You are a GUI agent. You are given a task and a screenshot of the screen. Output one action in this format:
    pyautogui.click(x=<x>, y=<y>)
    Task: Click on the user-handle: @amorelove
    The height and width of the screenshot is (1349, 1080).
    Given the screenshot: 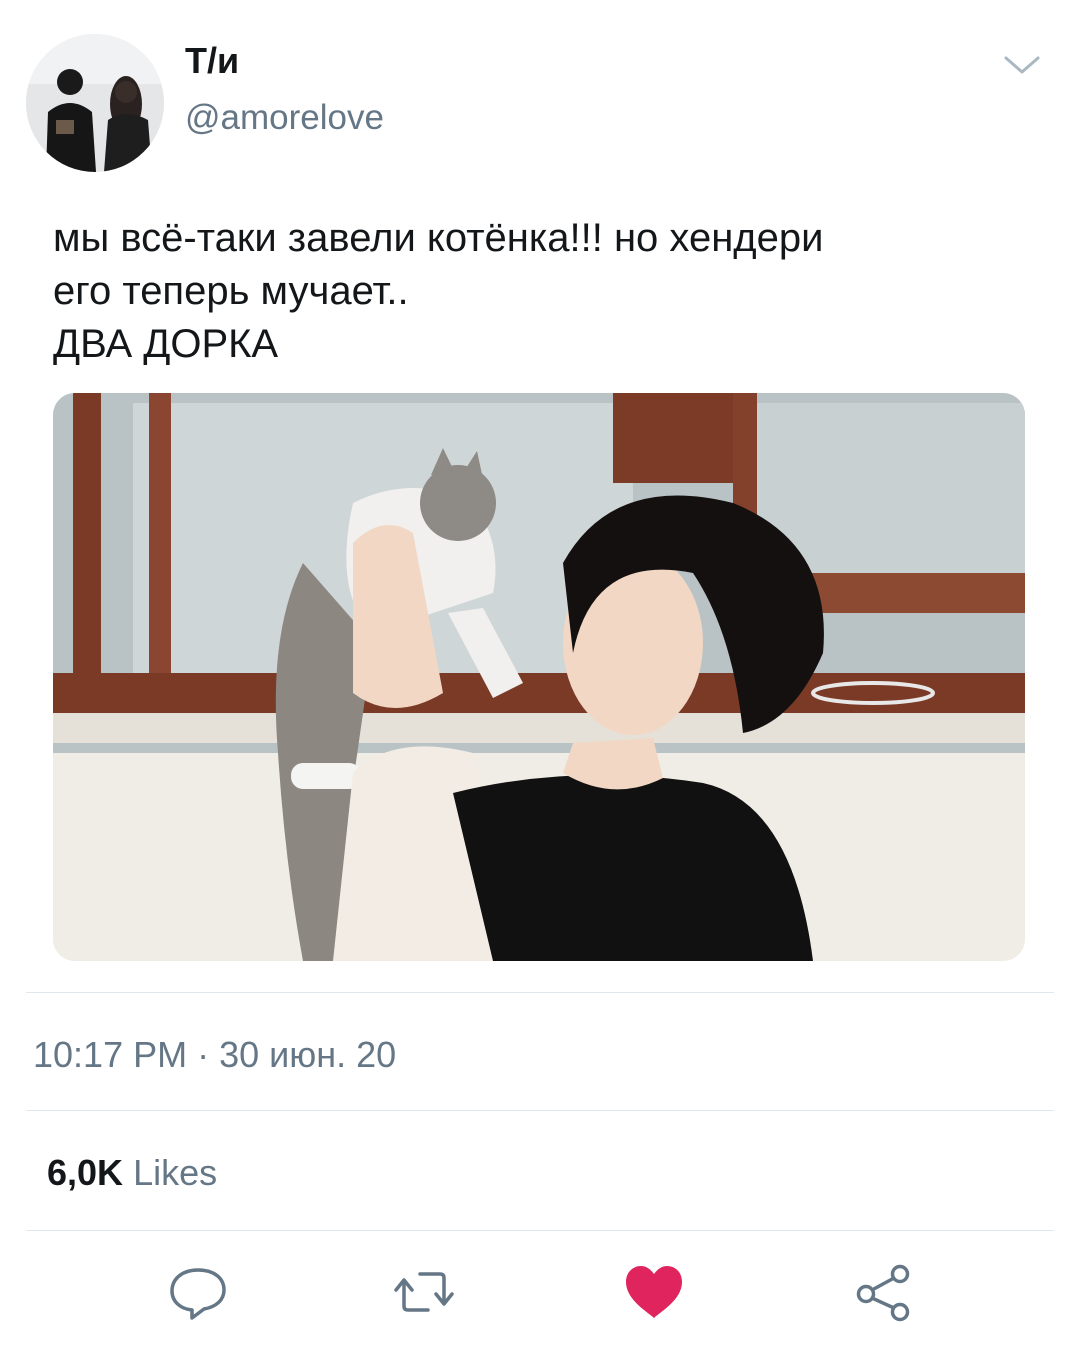 What is the action you would take?
    pyautogui.click(x=284, y=118)
    